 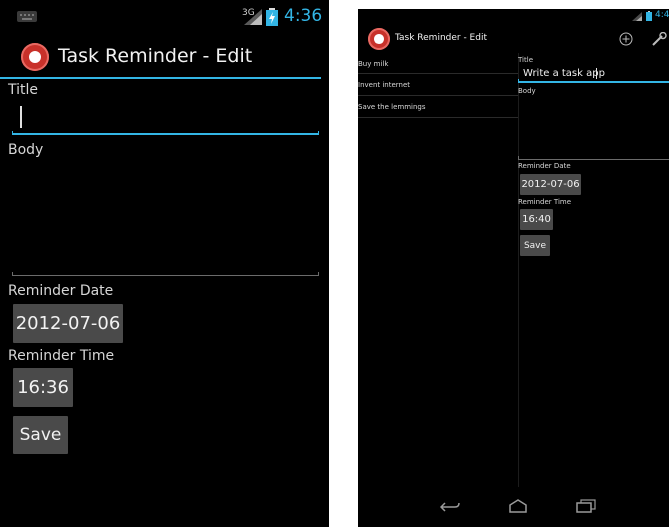 What do you see at coordinates (165, 118) in the screenshot?
I see `title-input` at bounding box center [165, 118].